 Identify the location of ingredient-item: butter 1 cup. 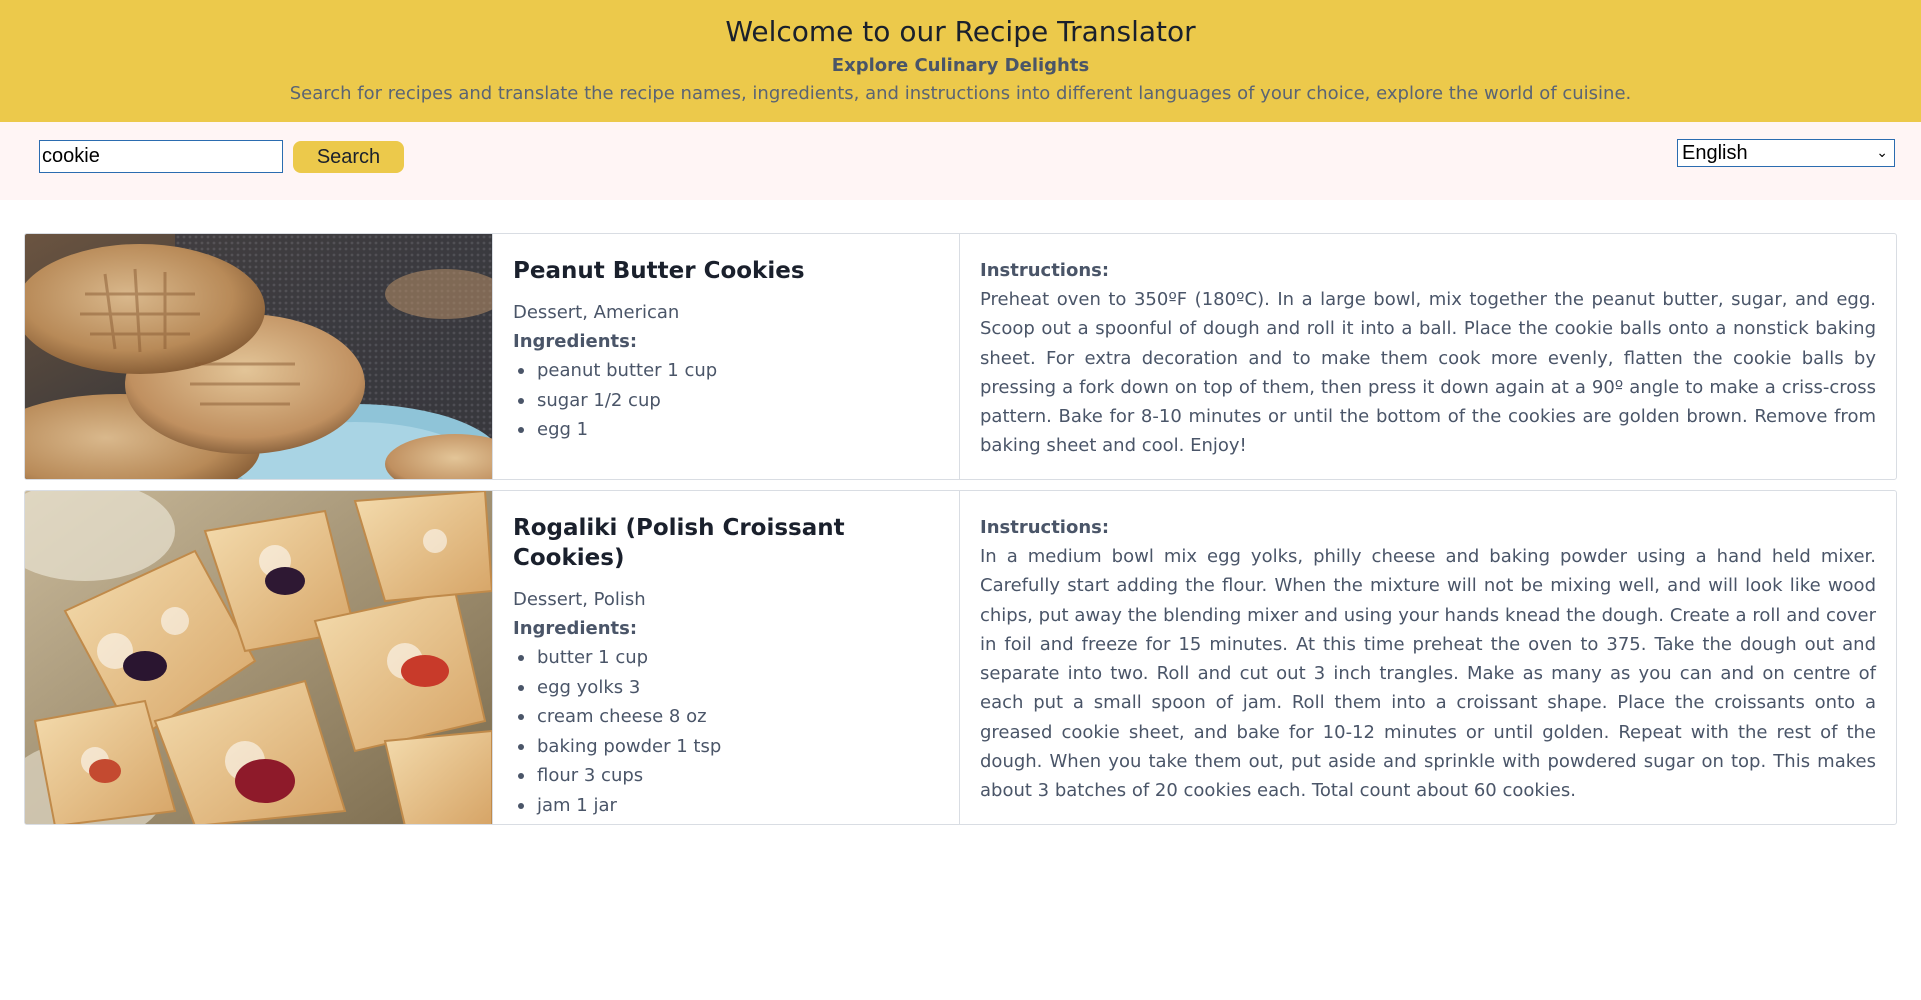
(726, 658).